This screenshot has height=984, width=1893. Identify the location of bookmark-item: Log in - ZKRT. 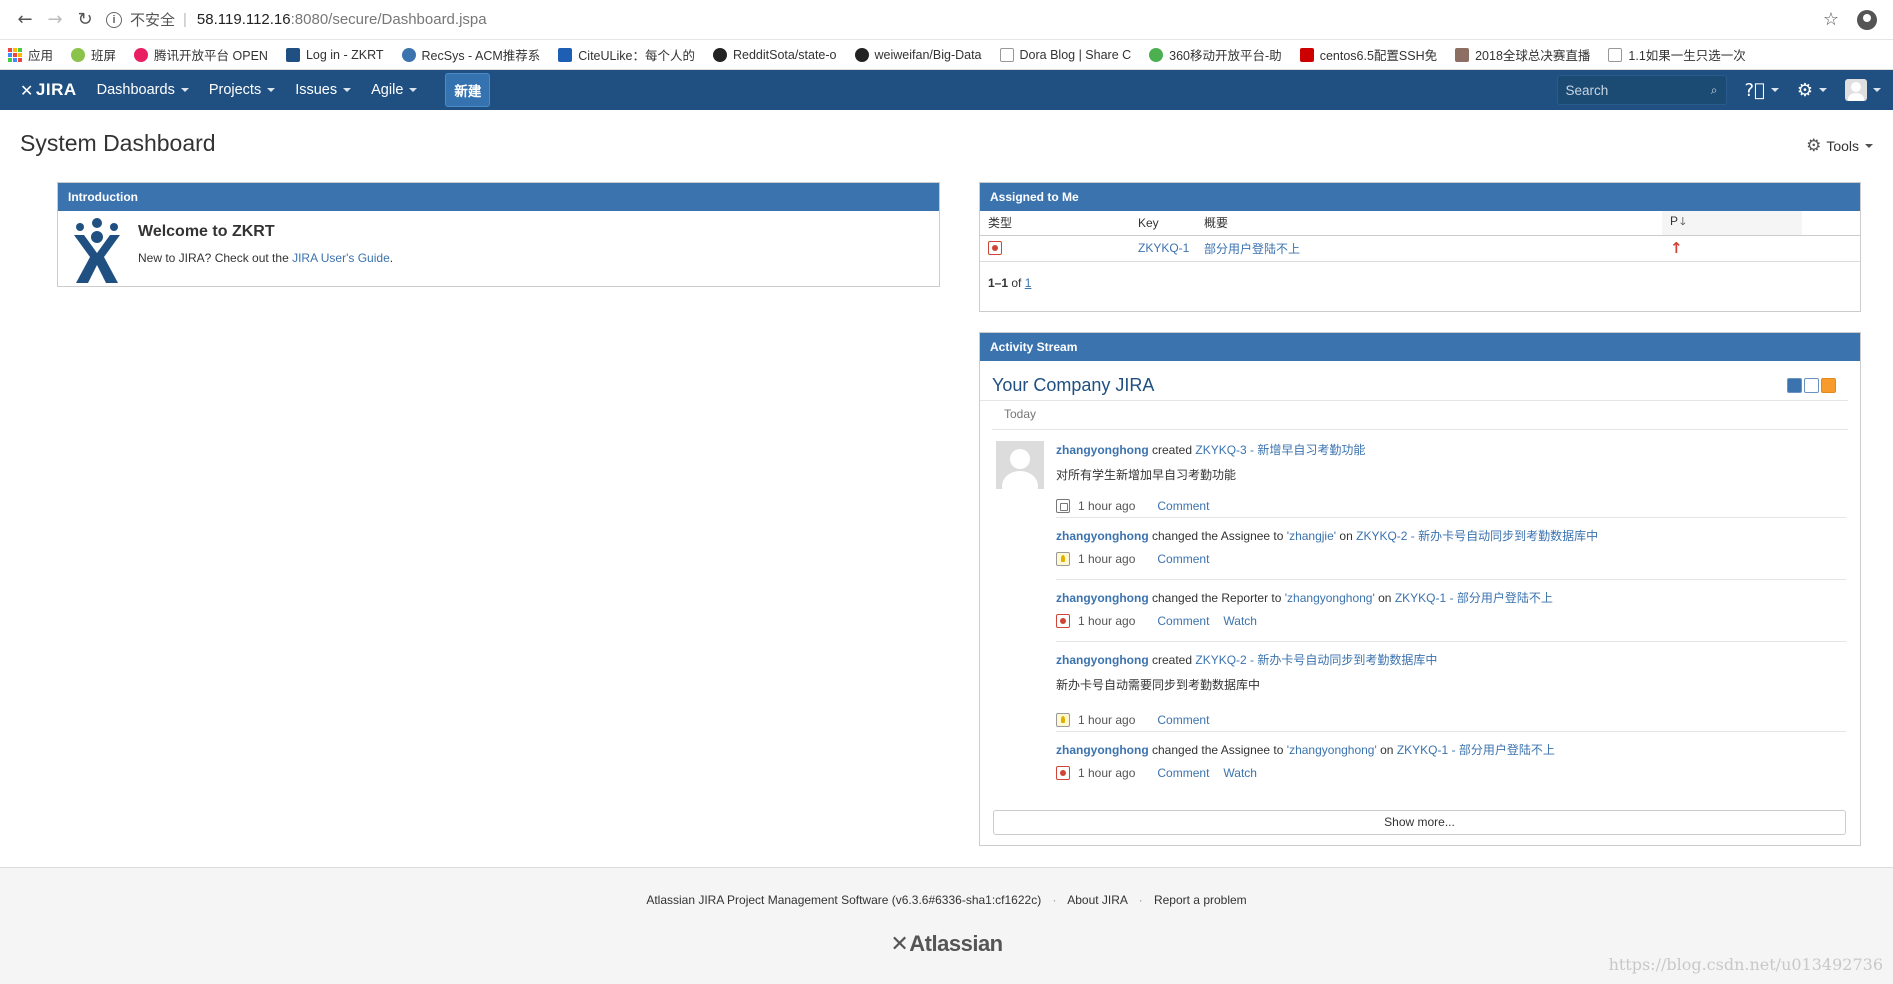
(334, 54).